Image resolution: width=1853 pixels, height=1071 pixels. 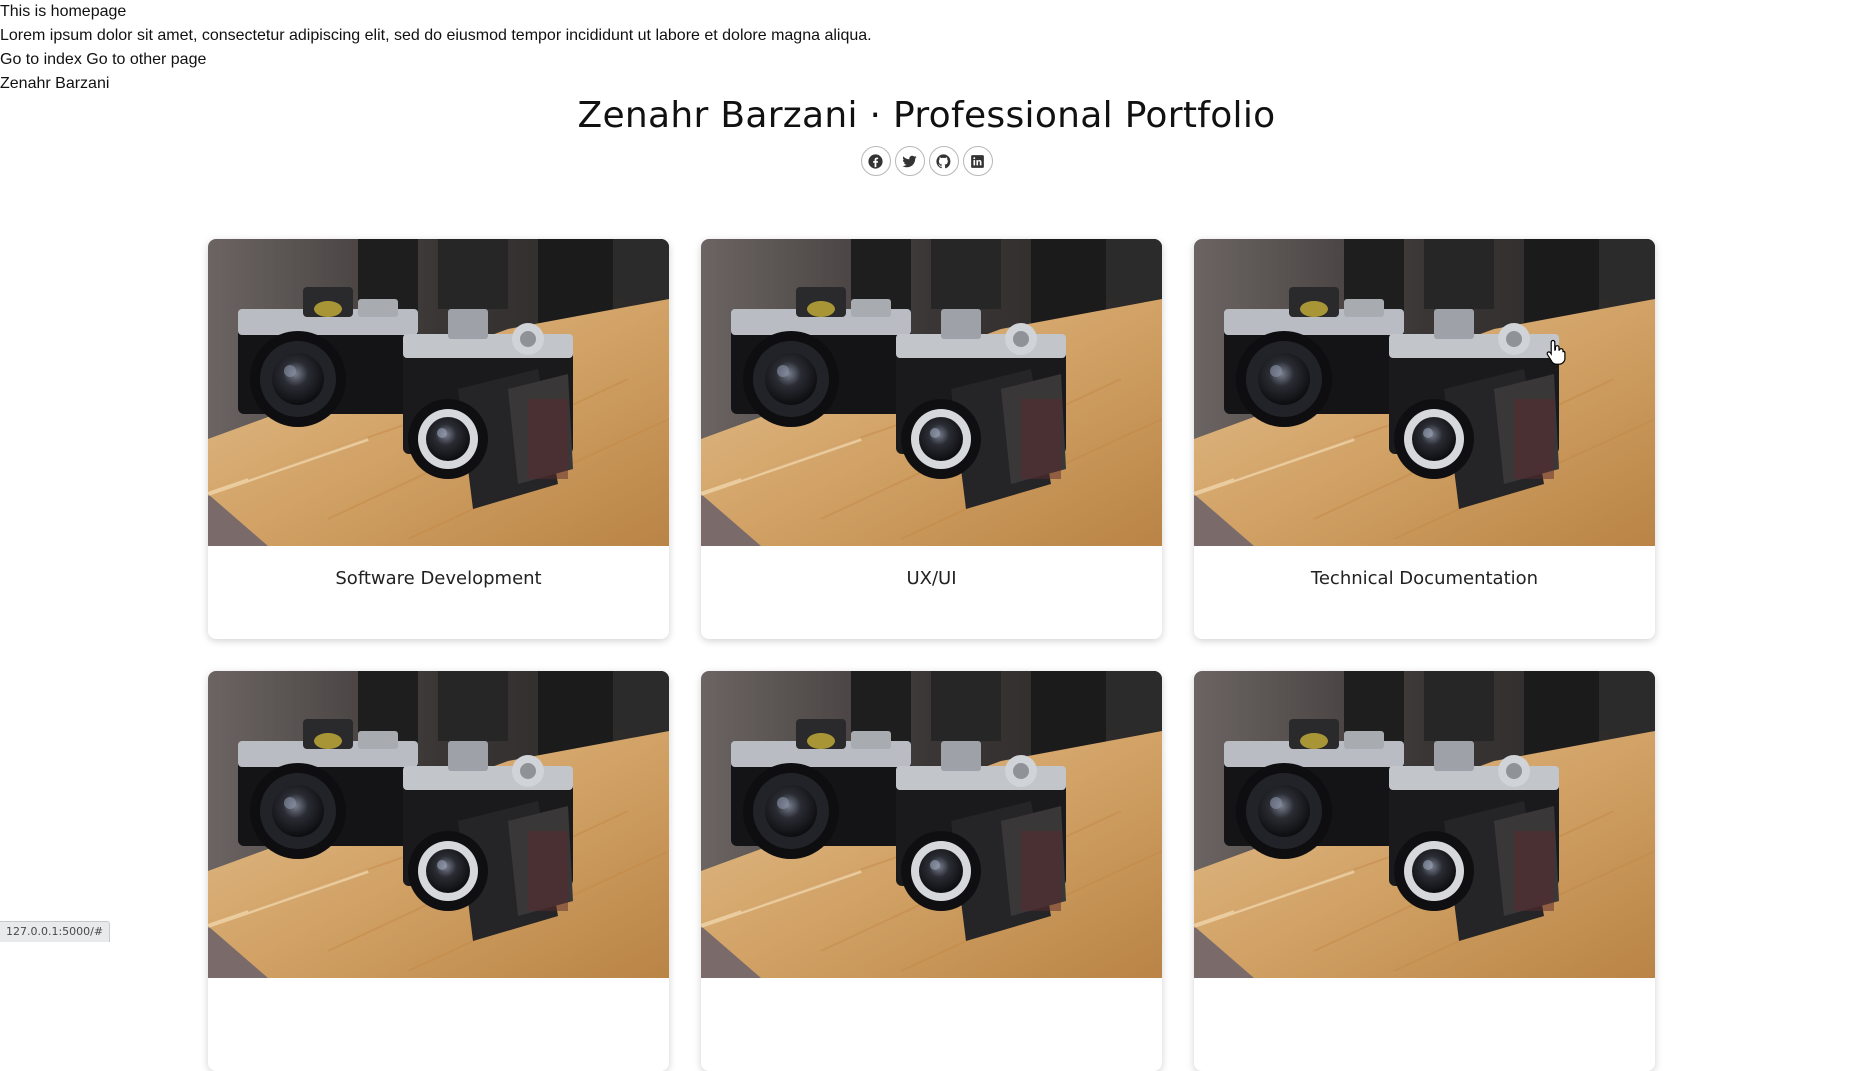 What do you see at coordinates (63, 11) in the screenshot?
I see `homepage-text: This is homepage` at bounding box center [63, 11].